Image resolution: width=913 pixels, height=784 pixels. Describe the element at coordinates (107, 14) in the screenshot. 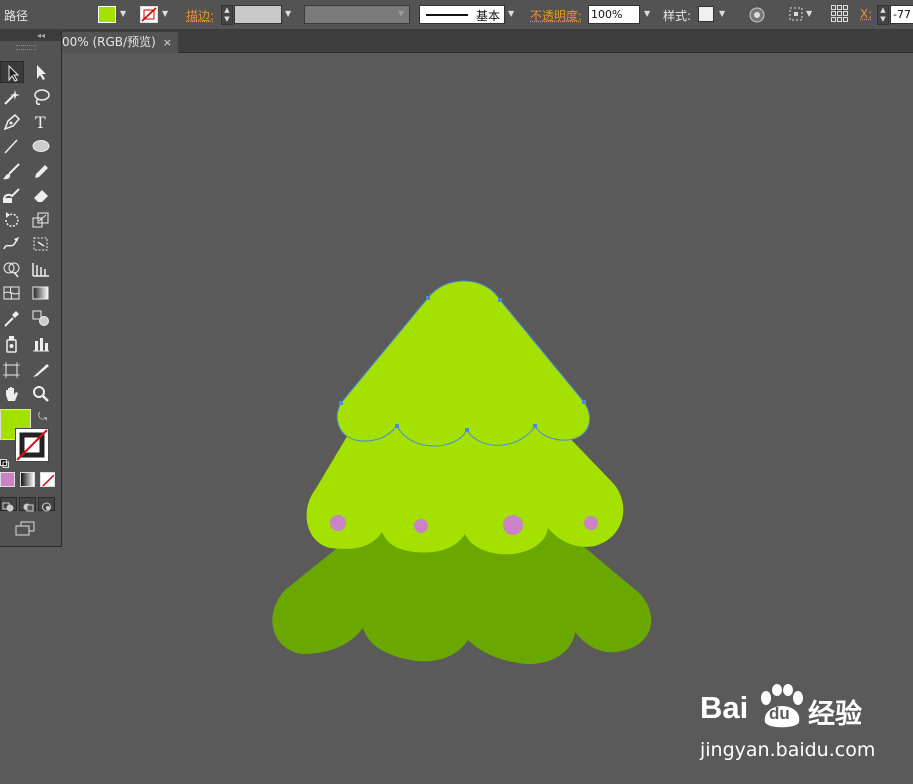

I see `fill-color-swatch` at that location.